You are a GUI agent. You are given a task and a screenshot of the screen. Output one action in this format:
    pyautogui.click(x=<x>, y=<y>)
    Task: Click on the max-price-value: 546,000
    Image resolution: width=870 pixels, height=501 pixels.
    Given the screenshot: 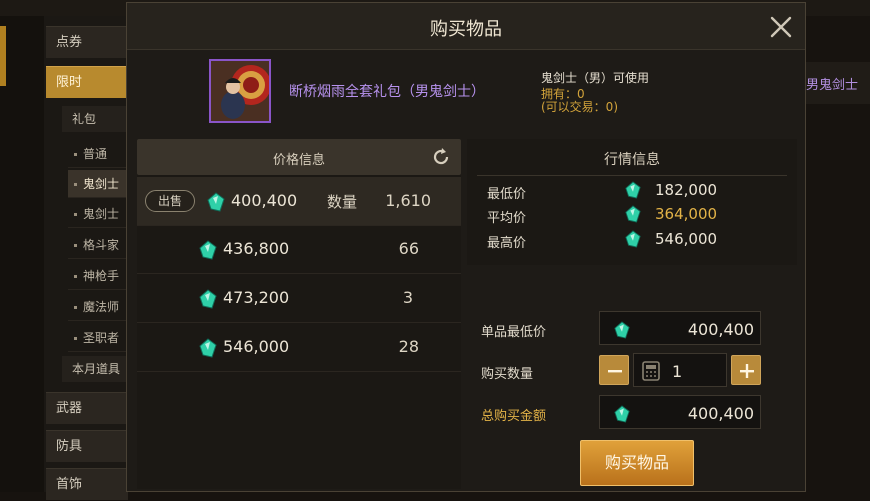 What is the action you would take?
    pyautogui.click(x=686, y=239)
    